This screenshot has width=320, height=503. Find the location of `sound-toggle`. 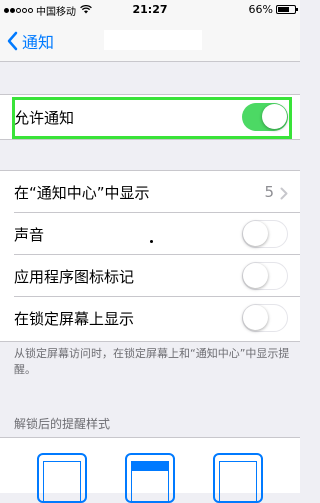

sound-toggle is located at coordinates (265, 234).